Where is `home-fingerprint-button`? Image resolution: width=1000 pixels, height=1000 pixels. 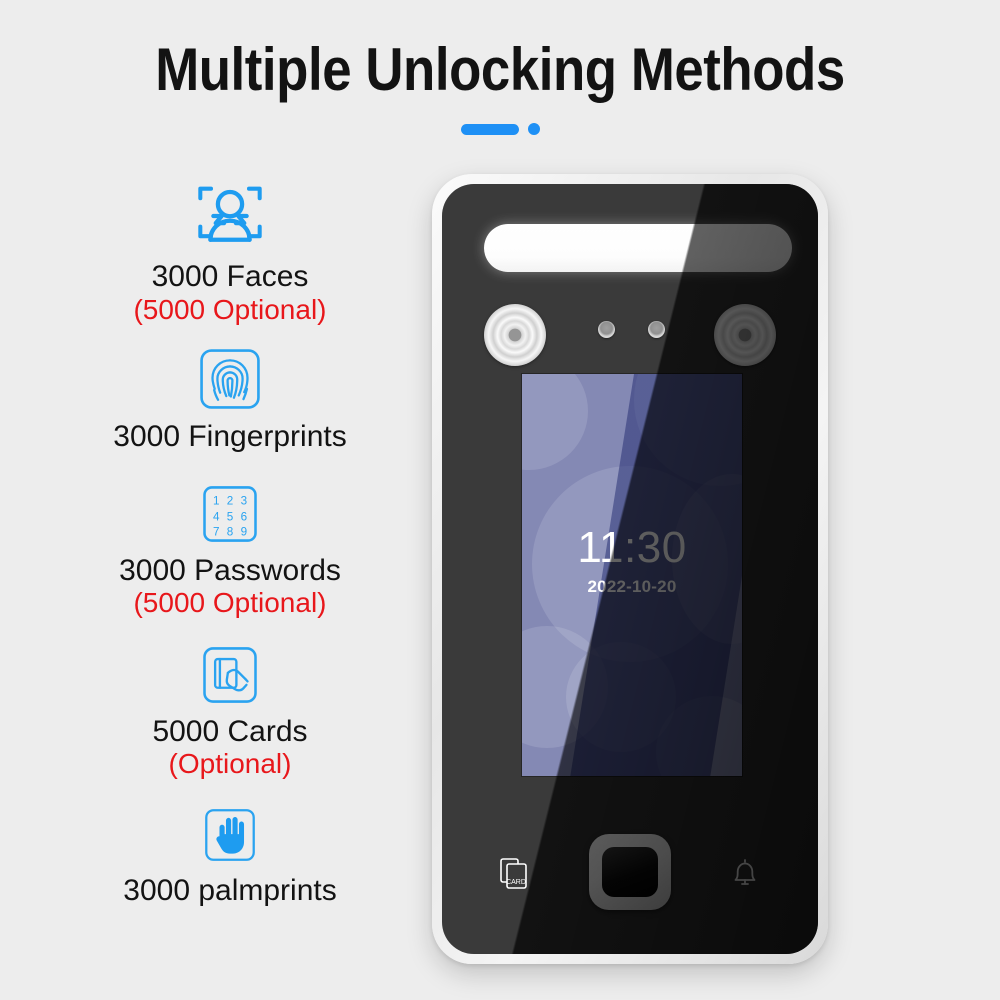 home-fingerprint-button is located at coordinates (630, 872).